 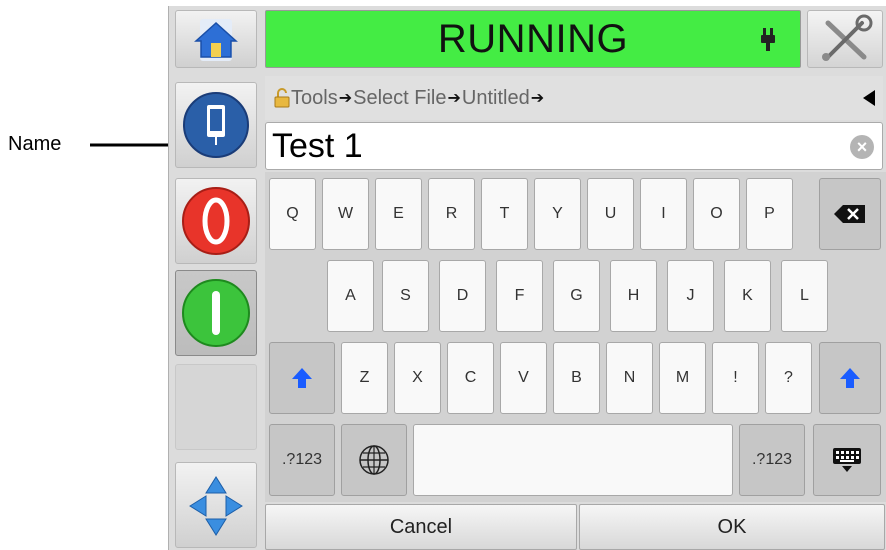 I want to click on shift-right-key, so click(x=850, y=378).